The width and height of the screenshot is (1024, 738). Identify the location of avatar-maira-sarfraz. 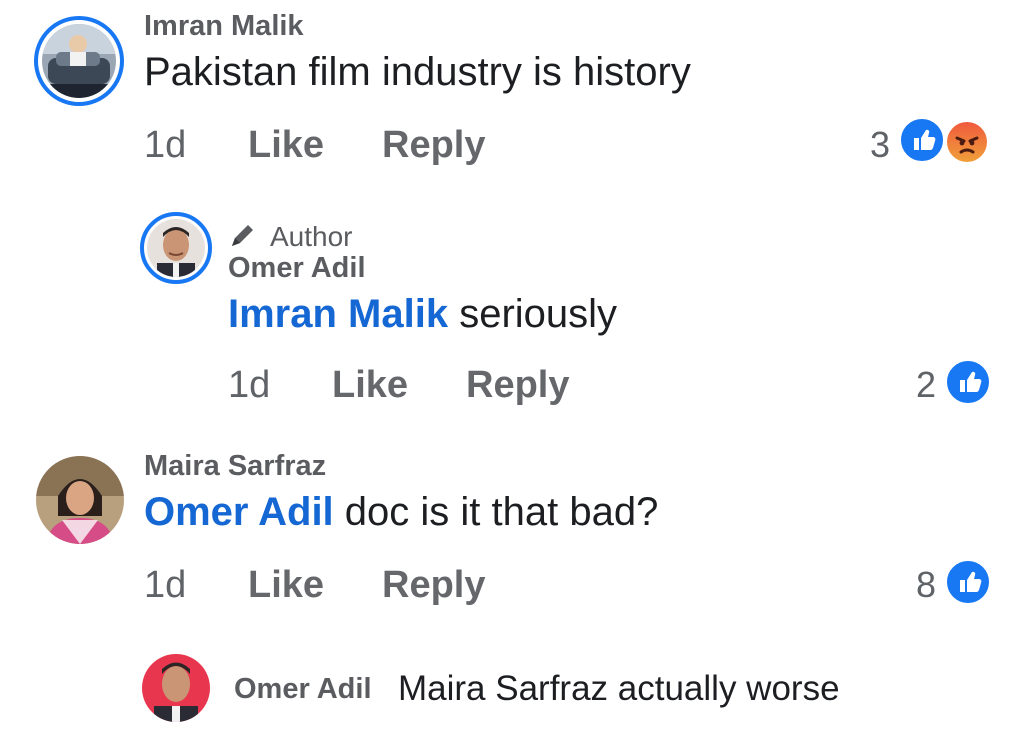
(80, 500).